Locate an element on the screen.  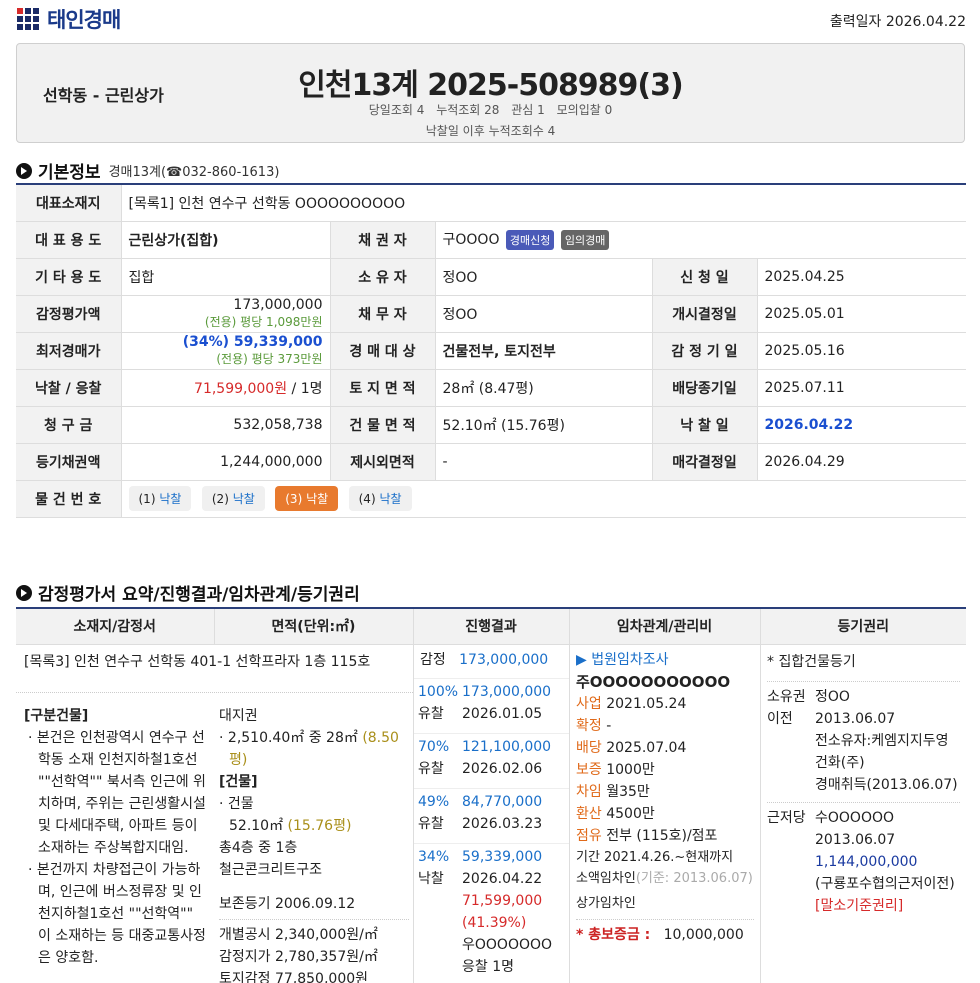
building-area-row: 52.10㎡ (15.76평) is located at coordinates (314, 826).